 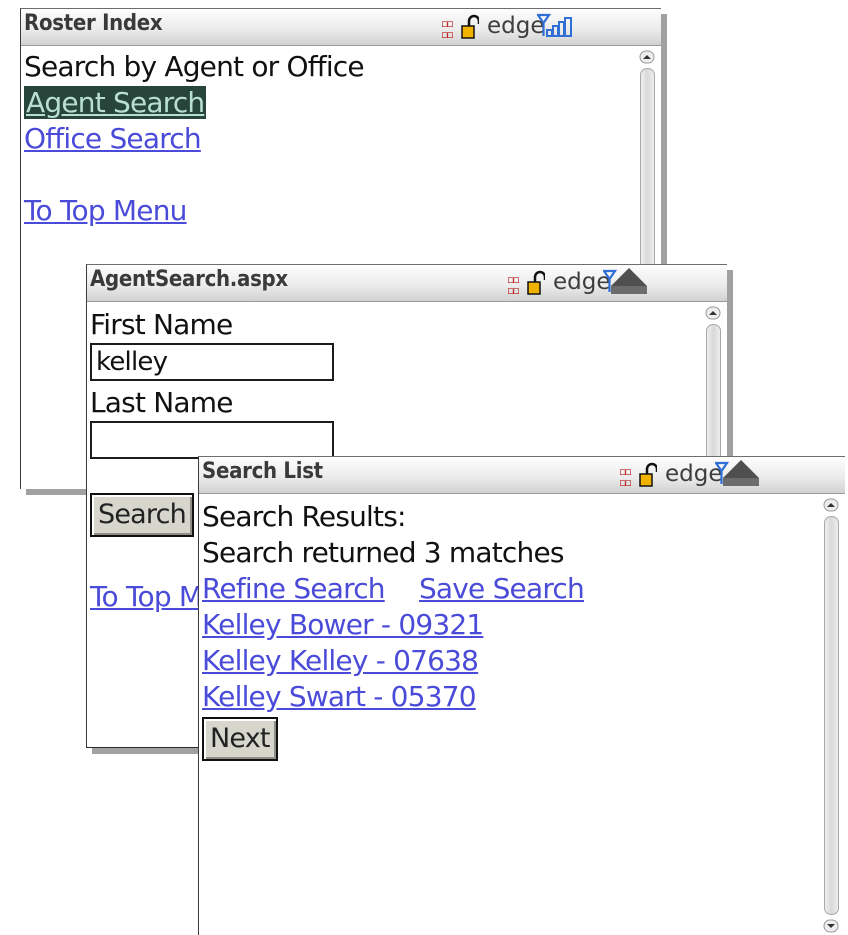 I want to click on title-bar: Search List ▫▫ ▫▫ edge, so click(x=522, y=475).